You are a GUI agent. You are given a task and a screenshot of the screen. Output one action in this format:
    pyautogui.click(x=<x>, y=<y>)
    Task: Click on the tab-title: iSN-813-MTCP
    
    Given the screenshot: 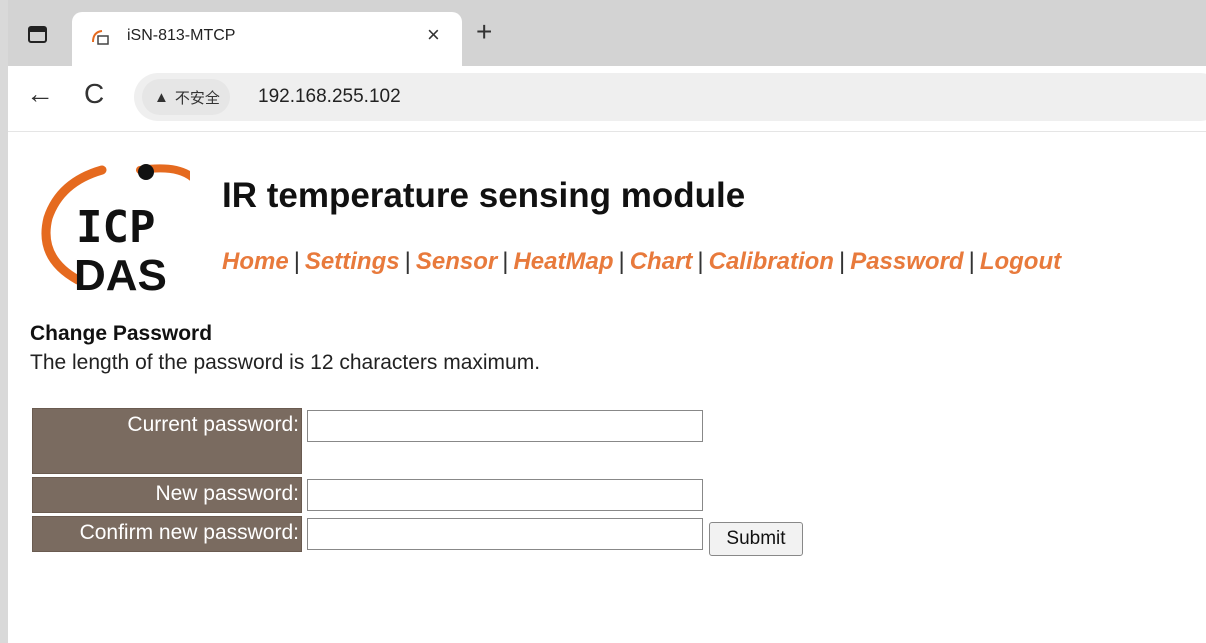 What is the action you would take?
    pyautogui.click(x=181, y=35)
    